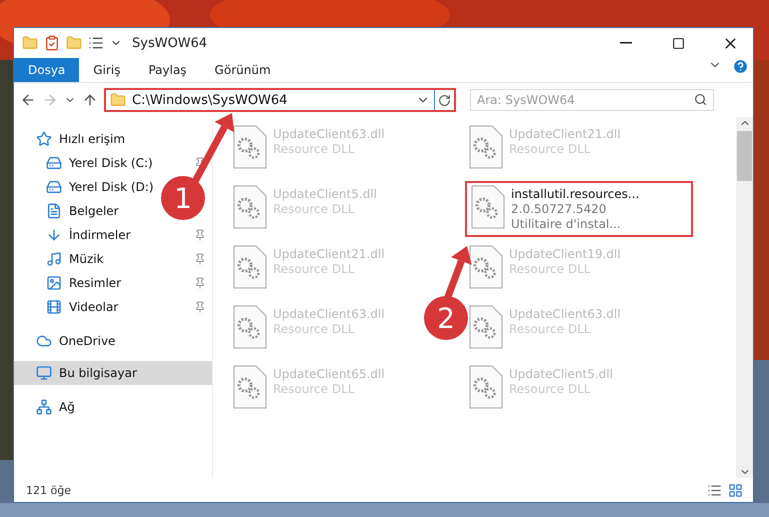  What do you see at coordinates (93, 307) in the screenshot?
I see `nav-item: Videolar` at bounding box center [93, 307].